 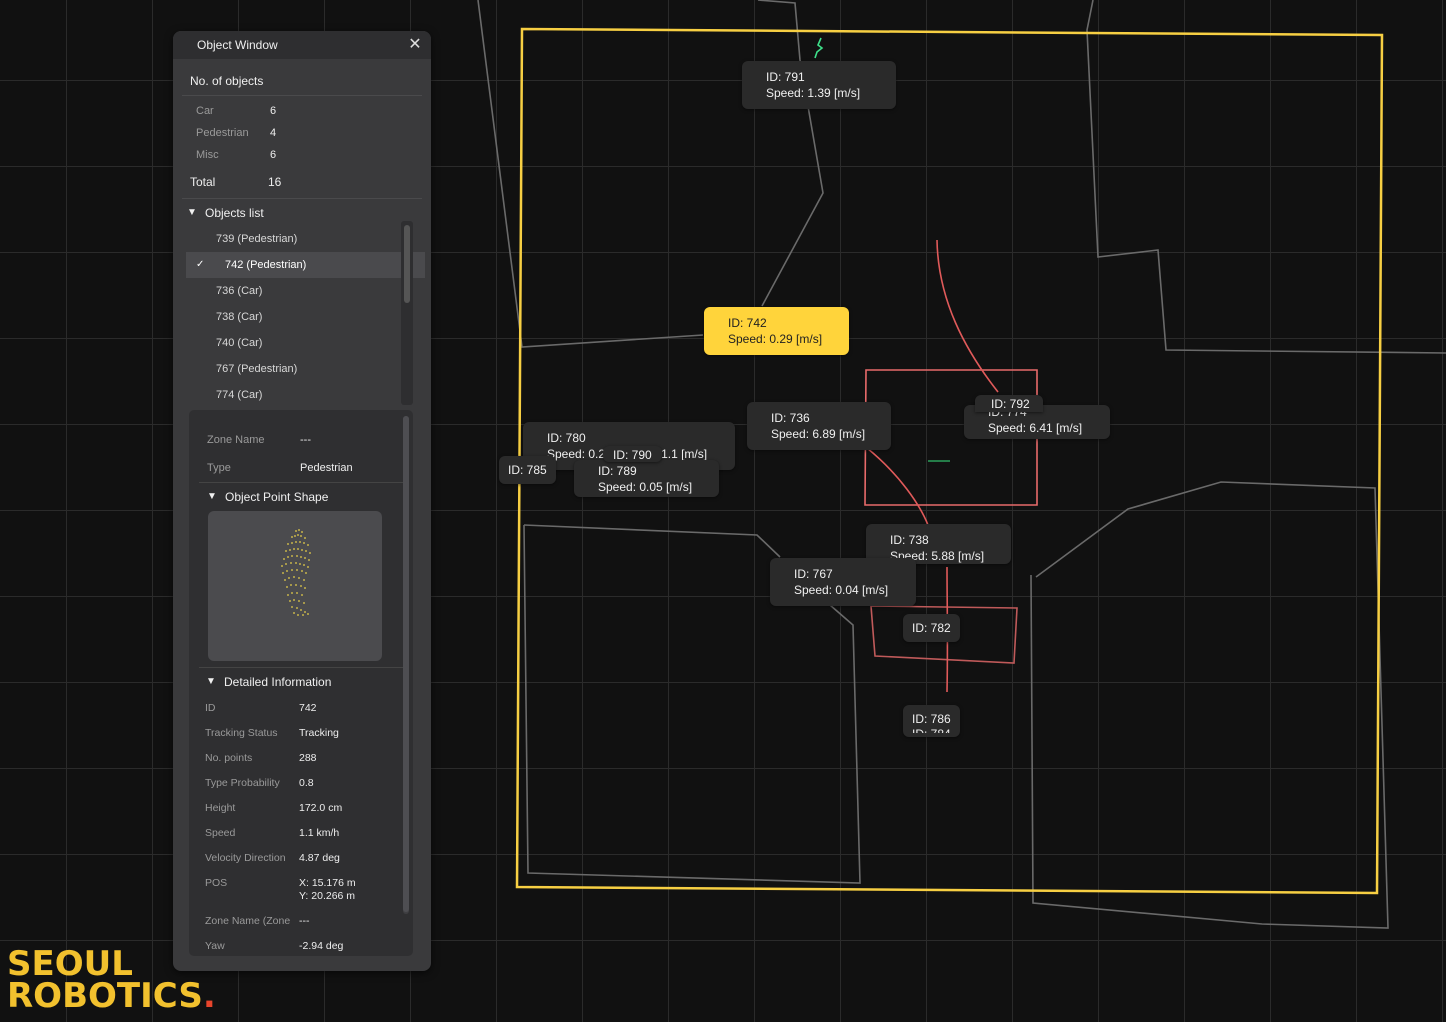 I want to click on tag-id: ID: 780, so click(x=566, y=438).